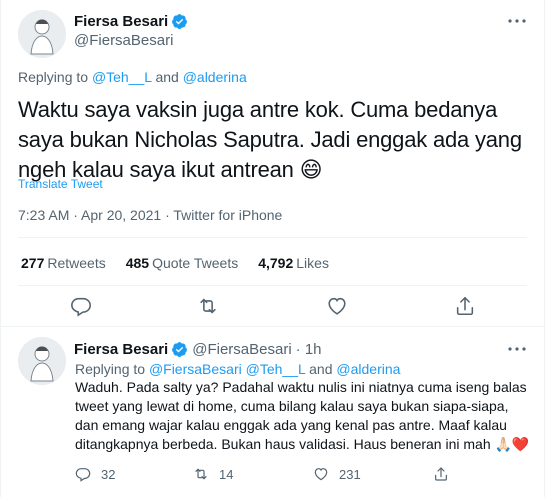 The width and height of the screenshot is (545, 497). What do you see at coordinates (95, 474) in the screenshot?
I see `reply-button: 32` at bounding box center [95, 474].